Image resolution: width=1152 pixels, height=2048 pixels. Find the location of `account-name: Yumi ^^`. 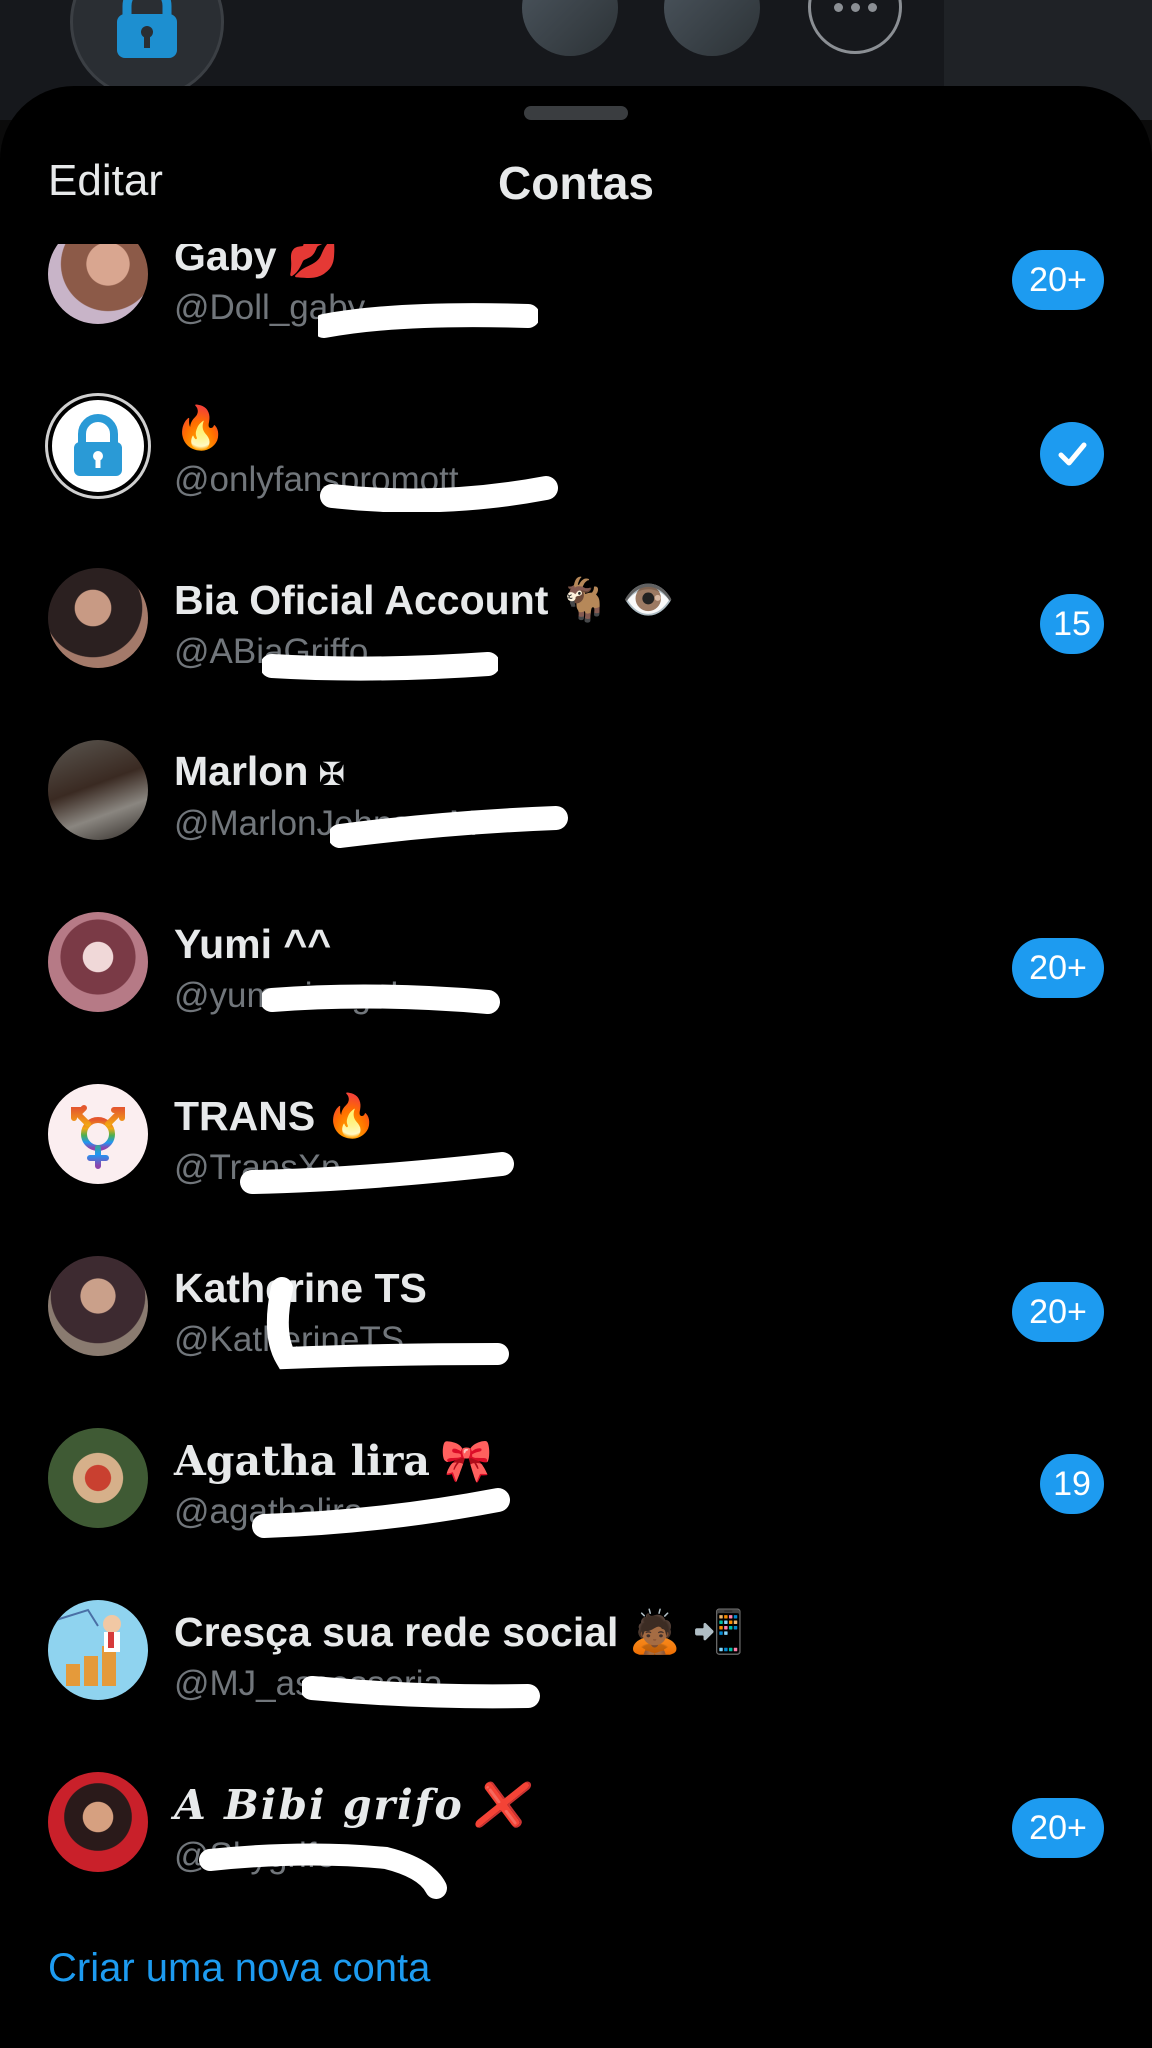

account-name: Yumi ^^ is located at coordinates (253, 944).